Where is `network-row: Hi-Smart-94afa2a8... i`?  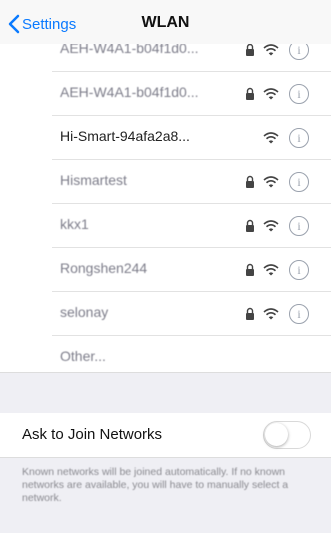
network-row: Hi-Smart-94afa2a8... i is located at coordinates (191, 138).